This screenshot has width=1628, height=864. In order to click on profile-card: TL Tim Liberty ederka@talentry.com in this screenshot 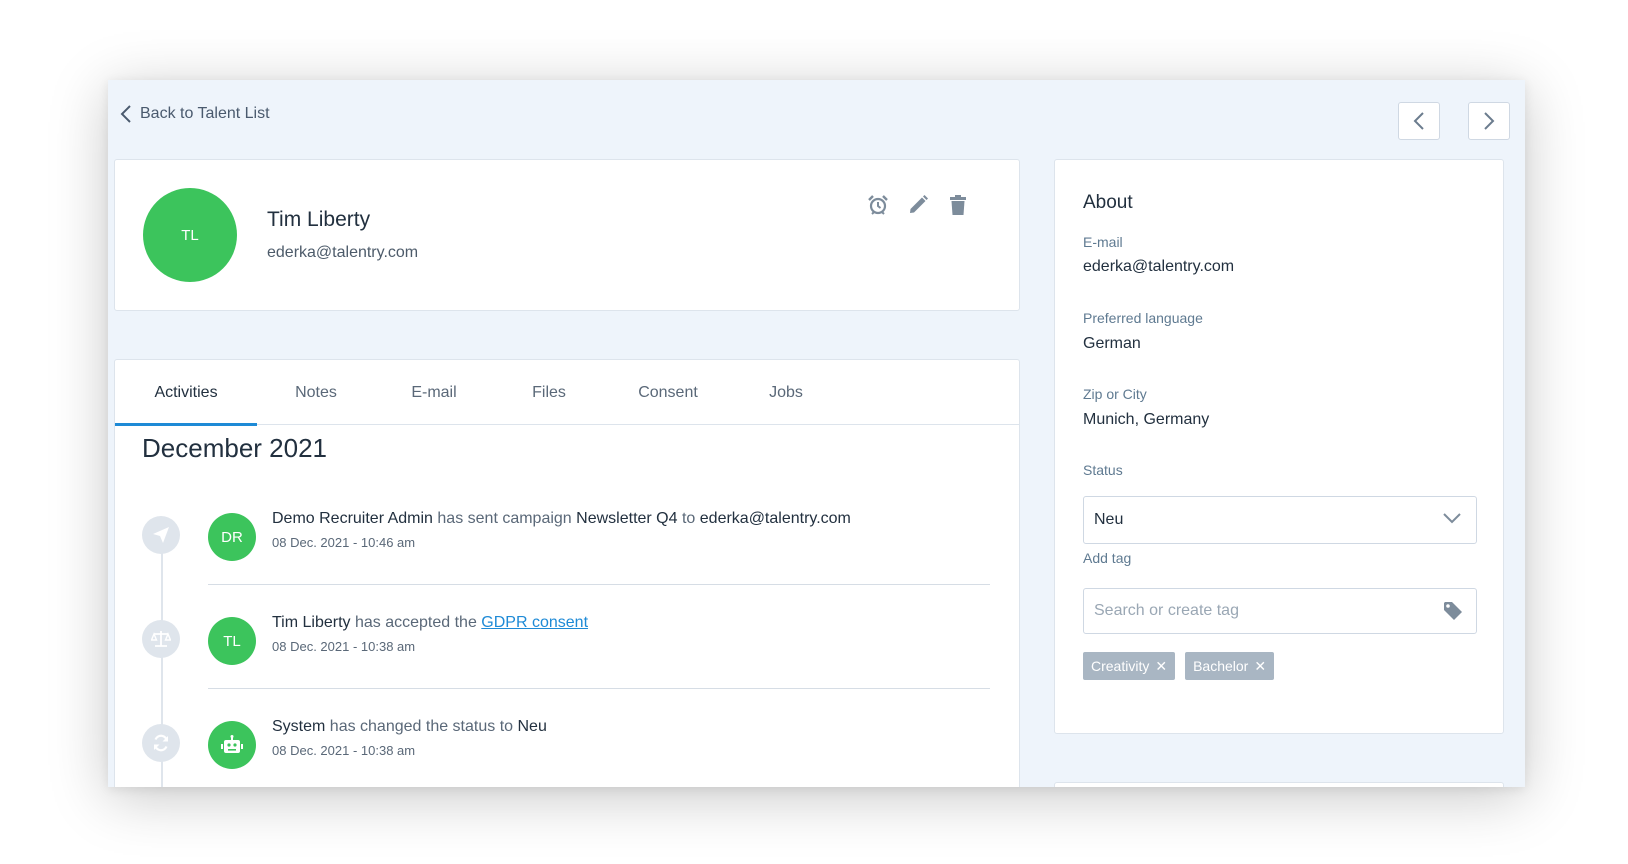, I will do `click(567, 235)`.